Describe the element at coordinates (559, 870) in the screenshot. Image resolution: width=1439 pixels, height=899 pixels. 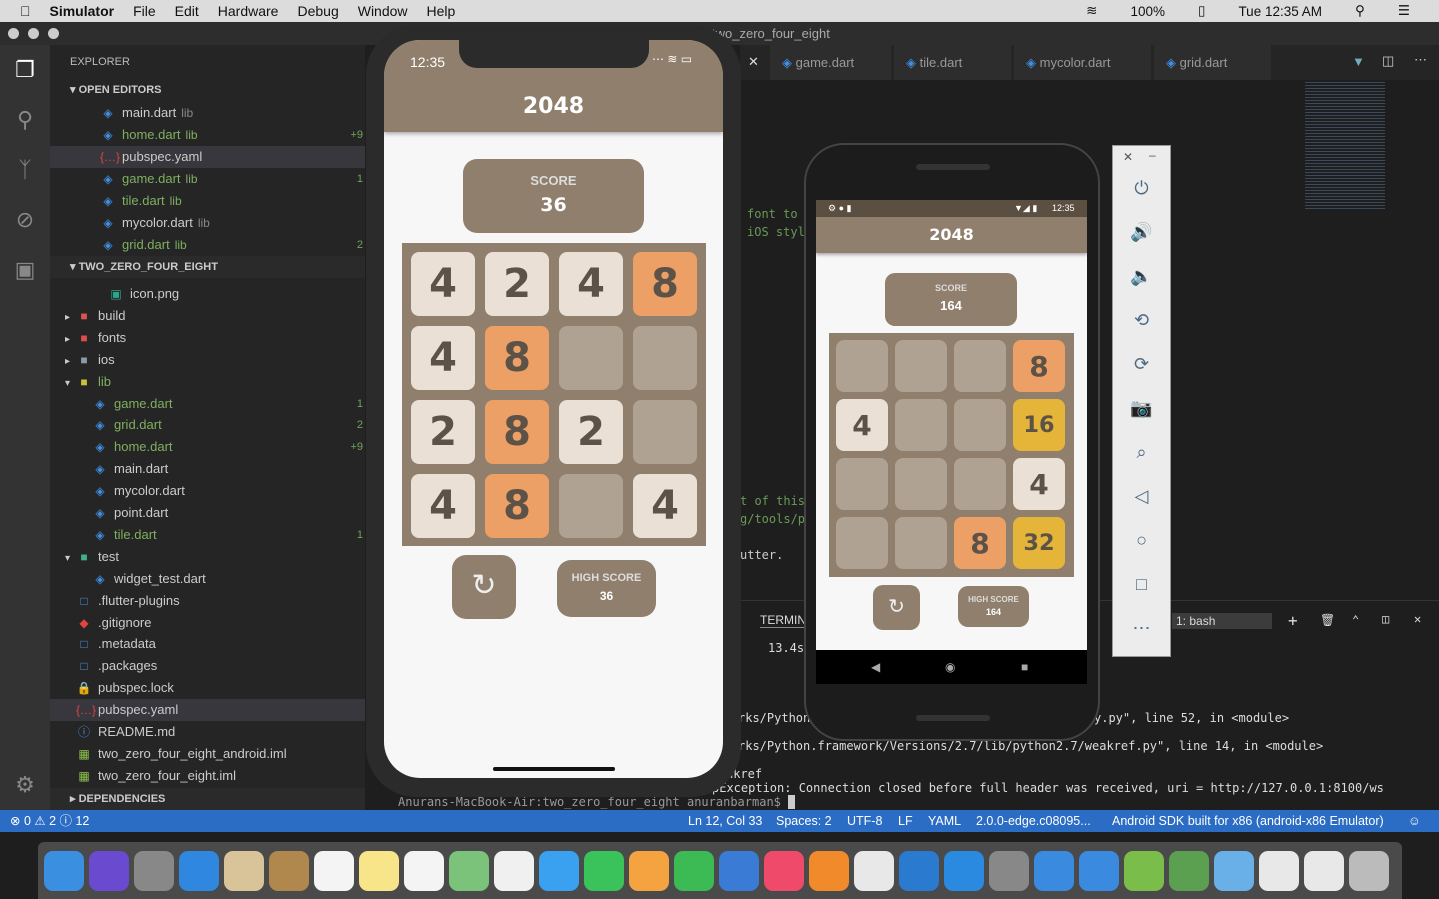
I see `messages-icon` at that location.